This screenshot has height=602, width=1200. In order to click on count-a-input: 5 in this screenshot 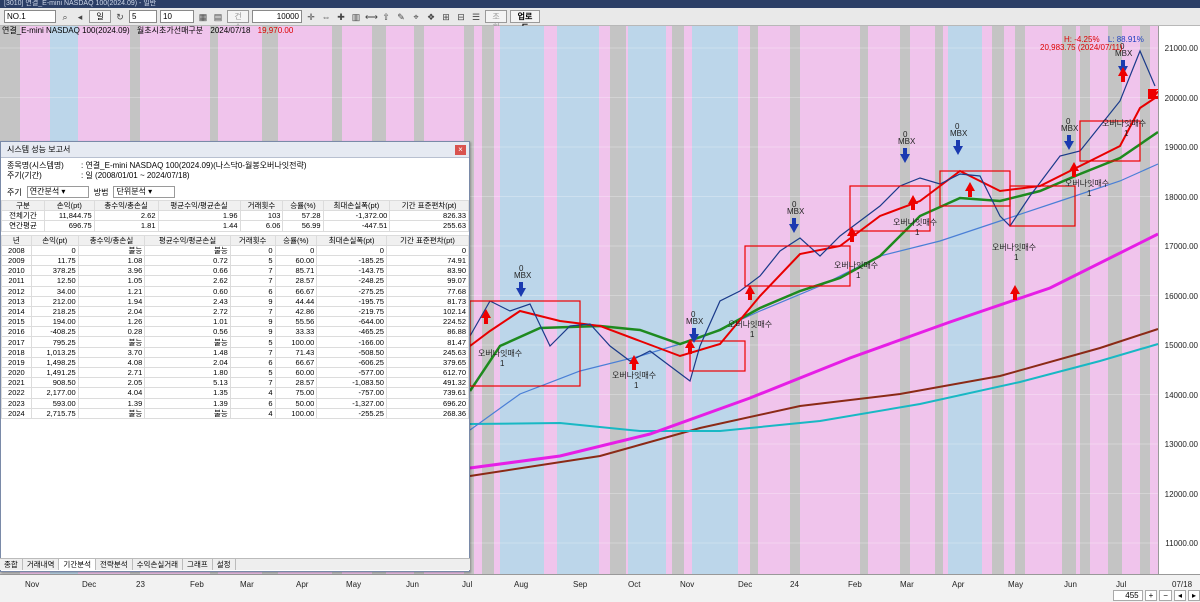, I will do `click(143, 16)`.